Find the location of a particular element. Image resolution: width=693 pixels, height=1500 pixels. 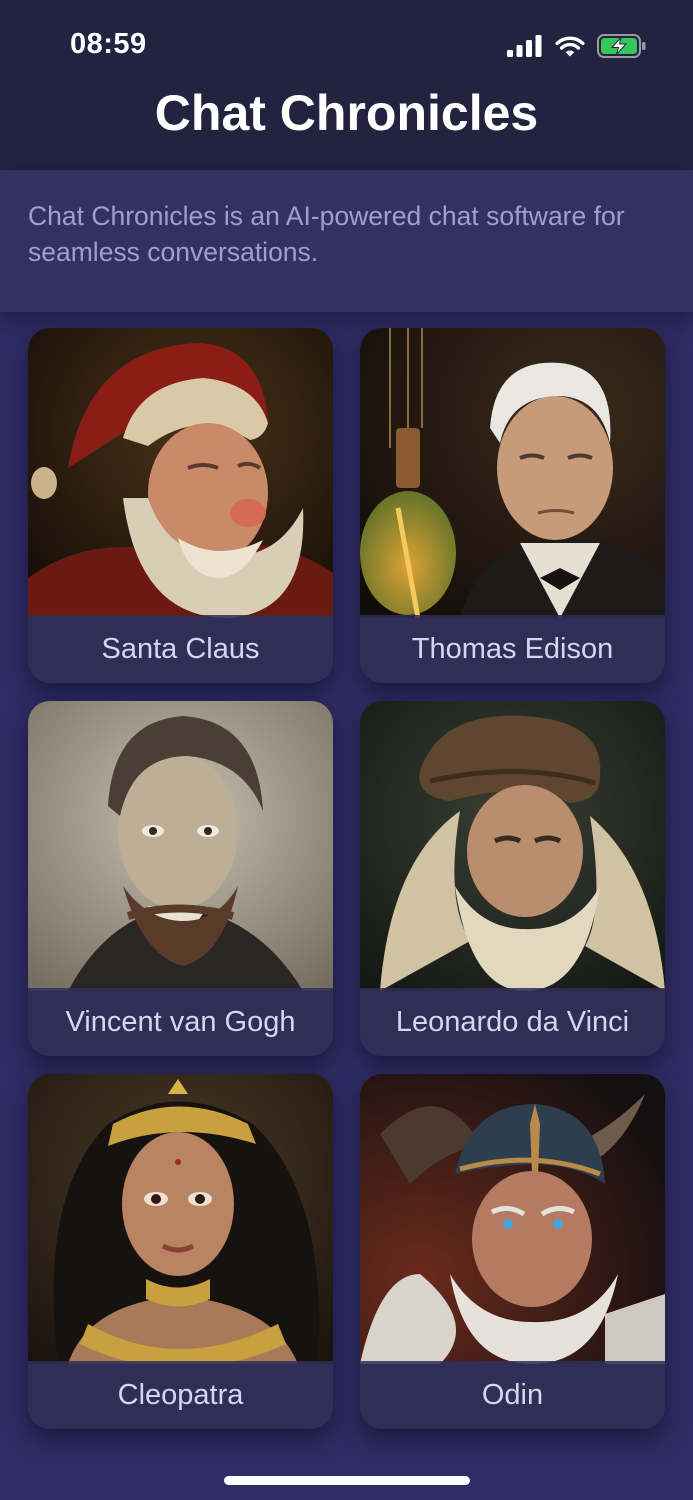

wifi-icon is located at coordinates (570, 46).